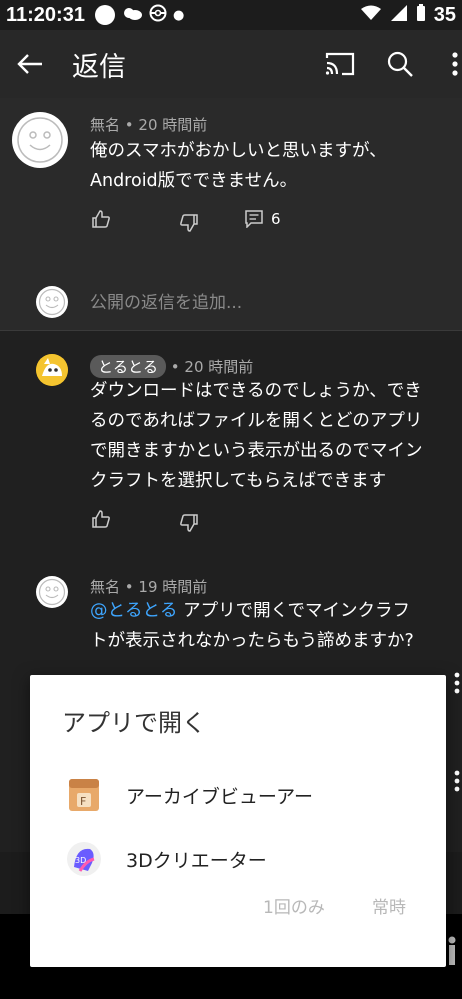  I want to click on svg-text: F, so click(83, 801).